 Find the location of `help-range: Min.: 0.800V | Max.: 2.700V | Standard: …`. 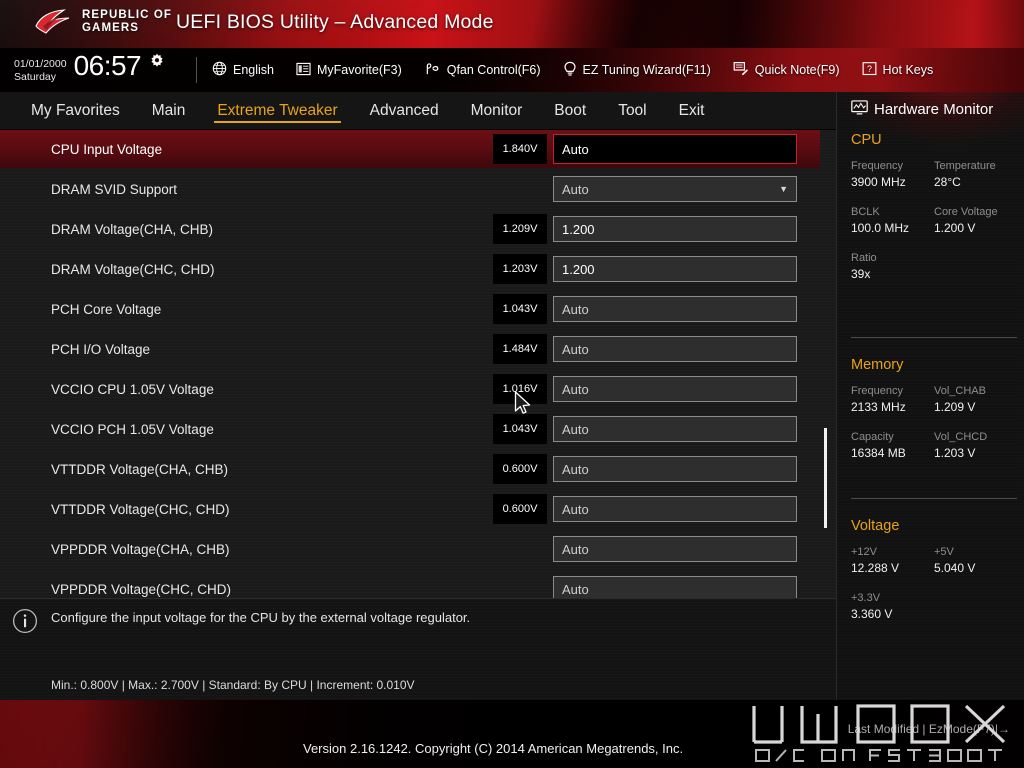

help-range: Min.: 0.800V | Max.: 2.700V | Standard: … is located at coordinates (233, 685).